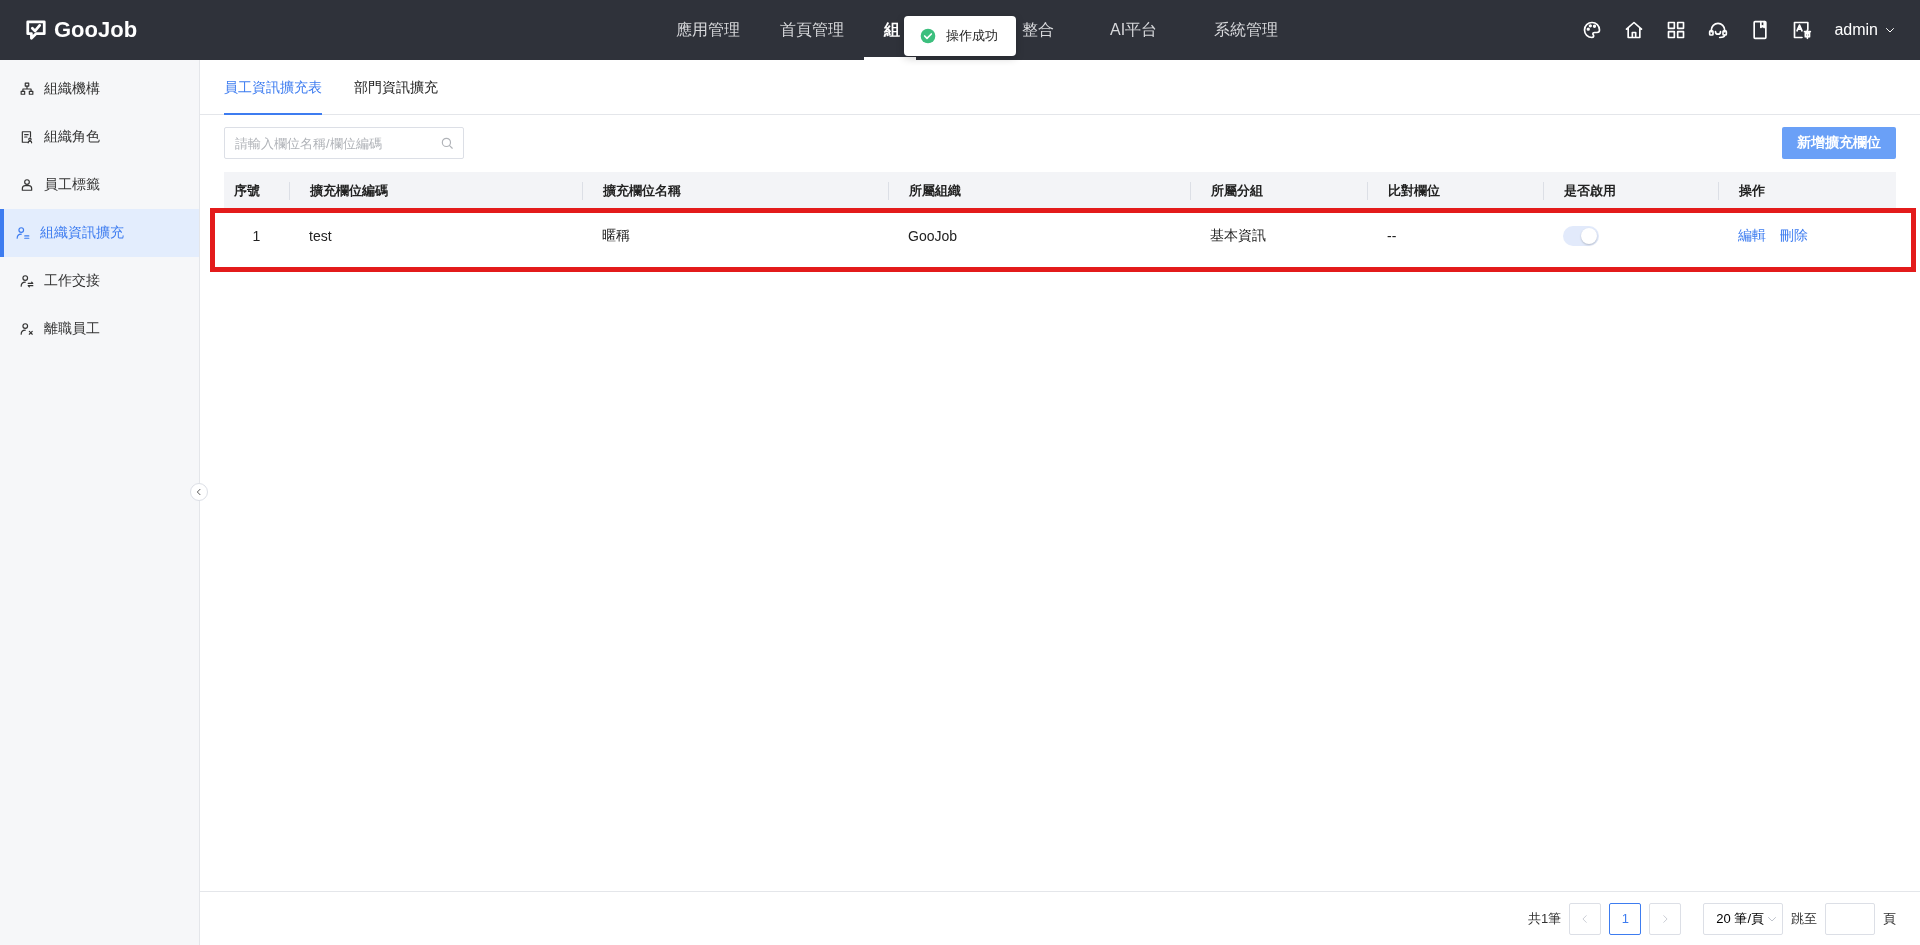 The height and width of the screenshot is (945, 1920). What do you see at coordinates (735, 191) in the screenshot?
I see `column-header: 擴充欄位名稱` at bounding box center [735, 191].